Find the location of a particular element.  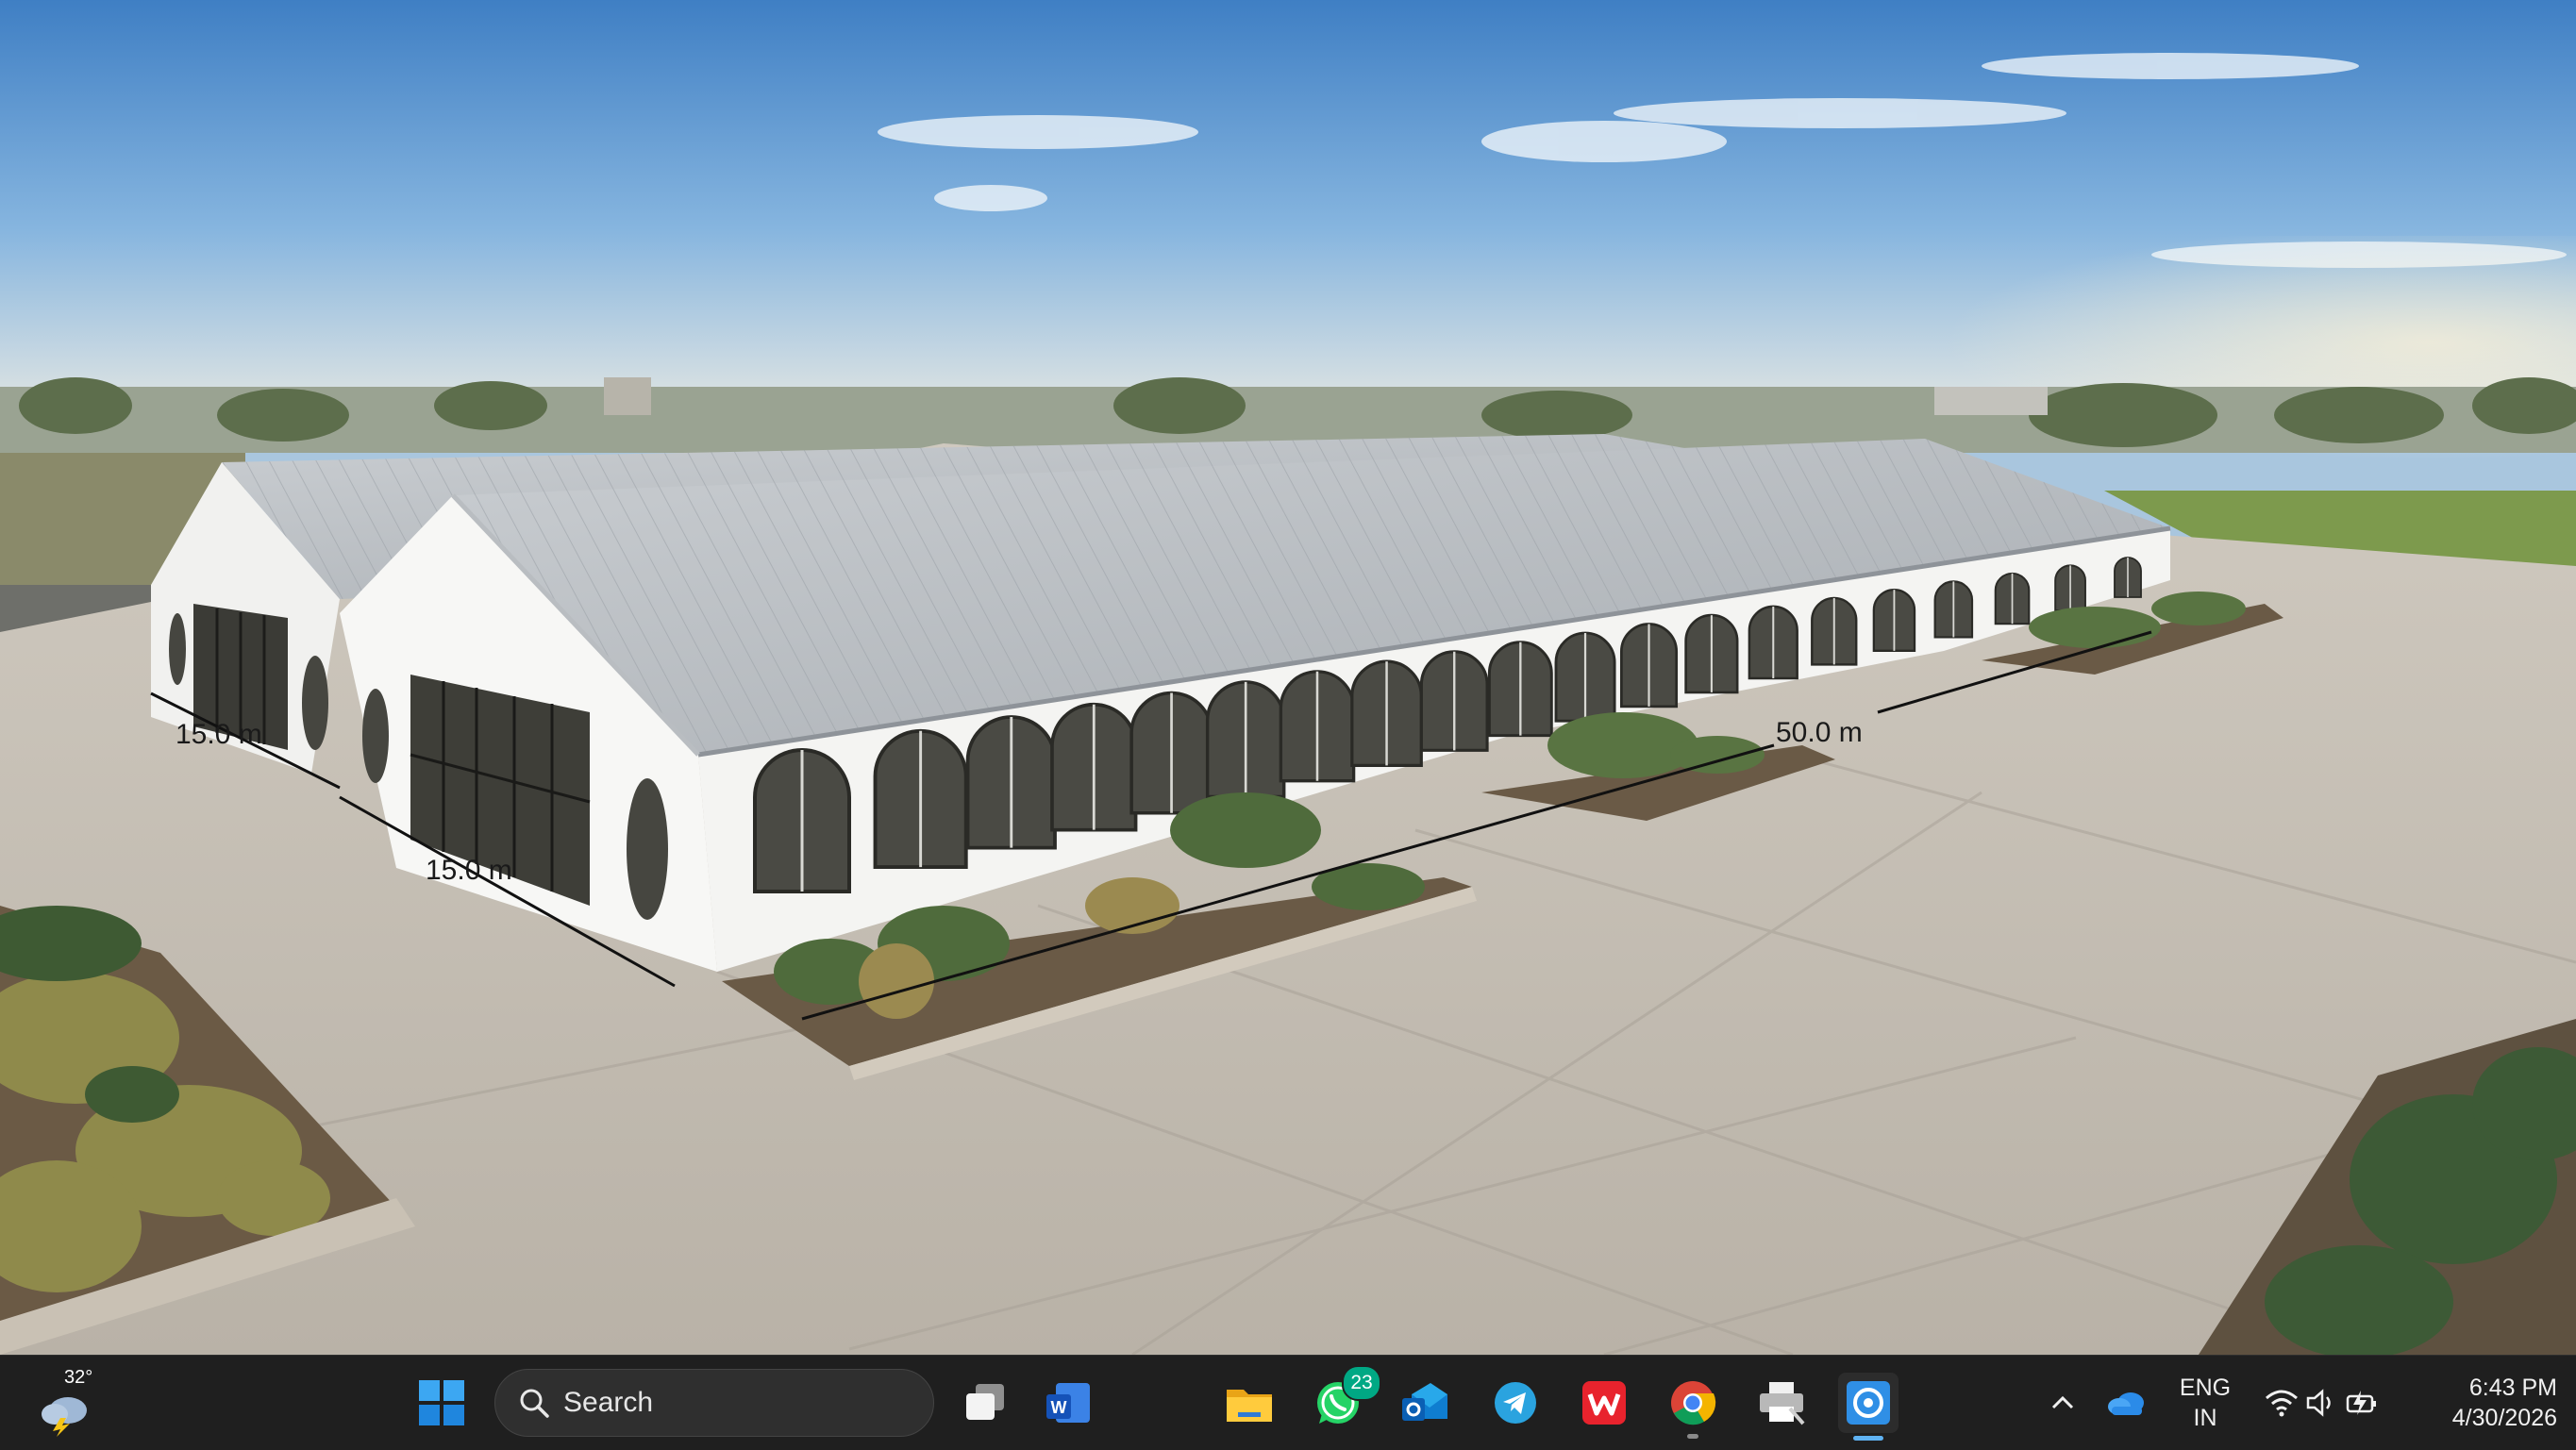

weather-temperature: 32° is located at coordinates (78, 1377).